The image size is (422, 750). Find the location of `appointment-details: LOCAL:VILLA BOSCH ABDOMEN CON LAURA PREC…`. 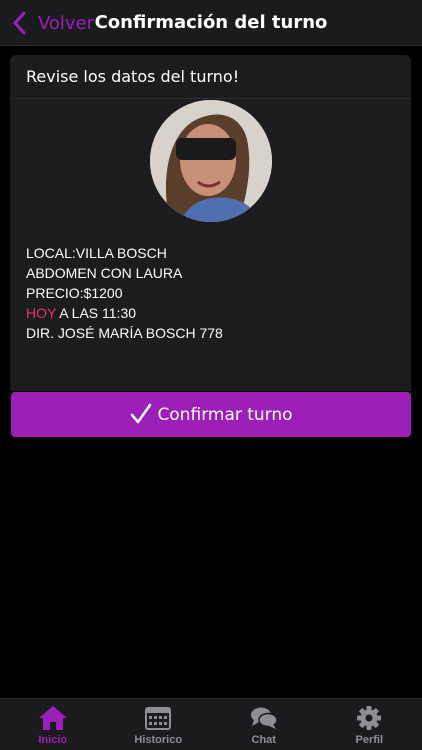

appointment-details: LOCAL:VILLA BOSCH ABDOMEN CON LAURA PREC… is located at coordinates (124, 293).